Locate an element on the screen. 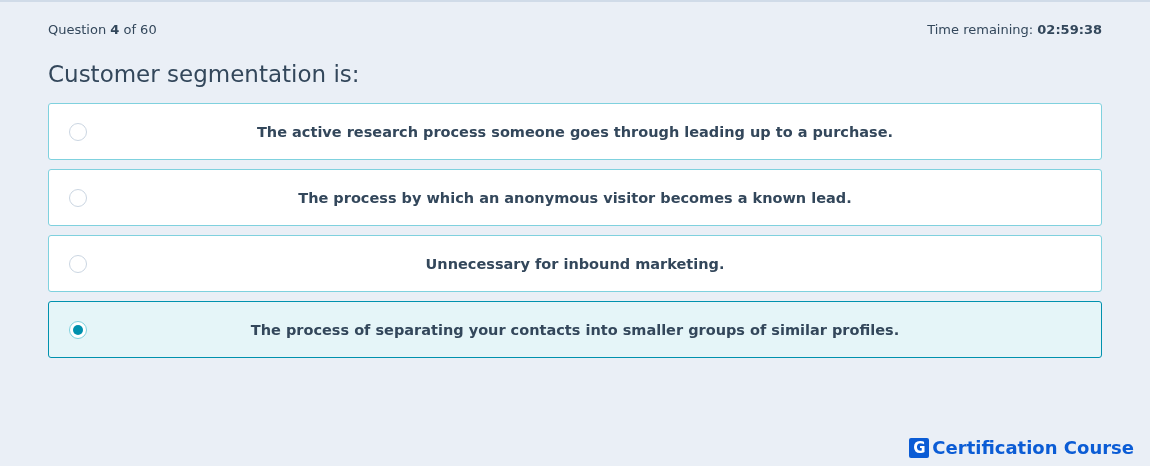 This screenshot has height=466, width=1150. time-remaining: Time remaining: 02:59:38 is located at coordinates (1014, 29).